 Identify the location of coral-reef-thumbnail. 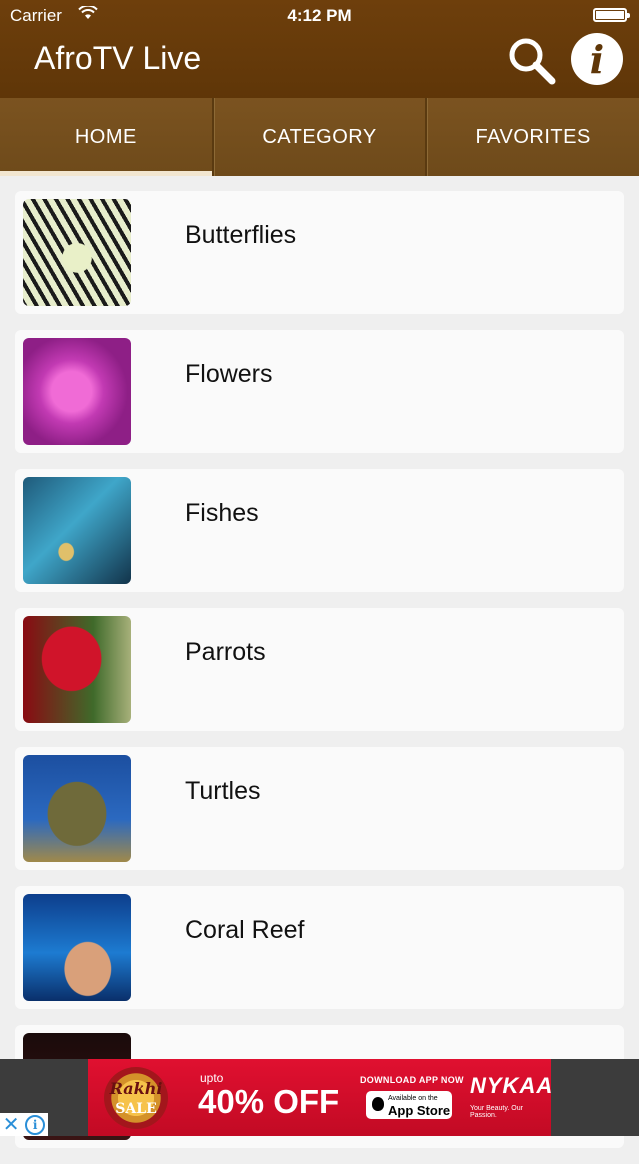
(77, 947).